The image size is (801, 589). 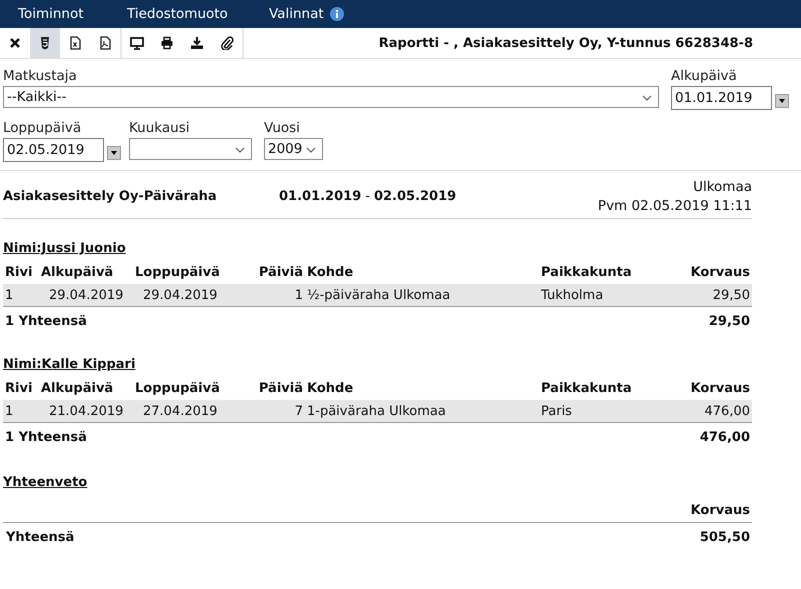 I want to click on paperclip-icon, so click(x=227, y=43).